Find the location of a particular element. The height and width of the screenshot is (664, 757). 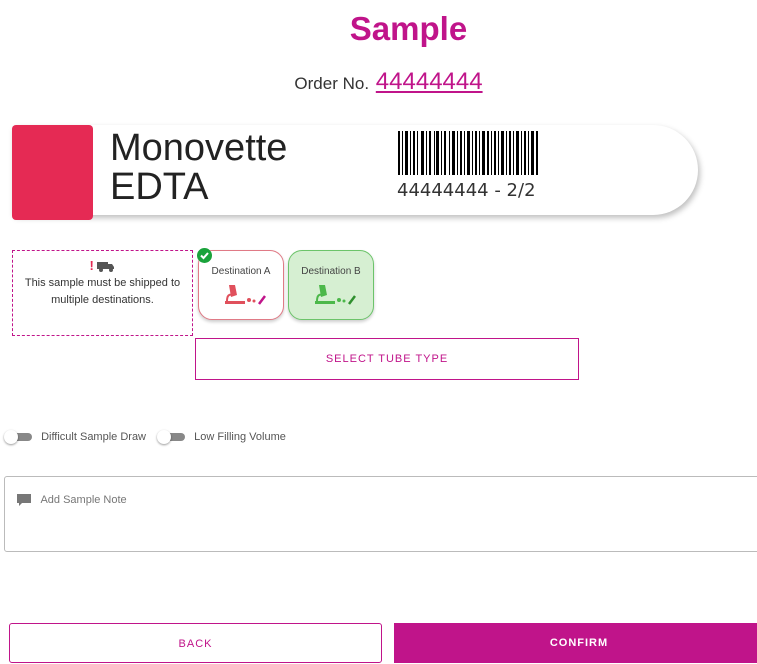

warning-icon-row: ! is located at coordinates (102, 266).